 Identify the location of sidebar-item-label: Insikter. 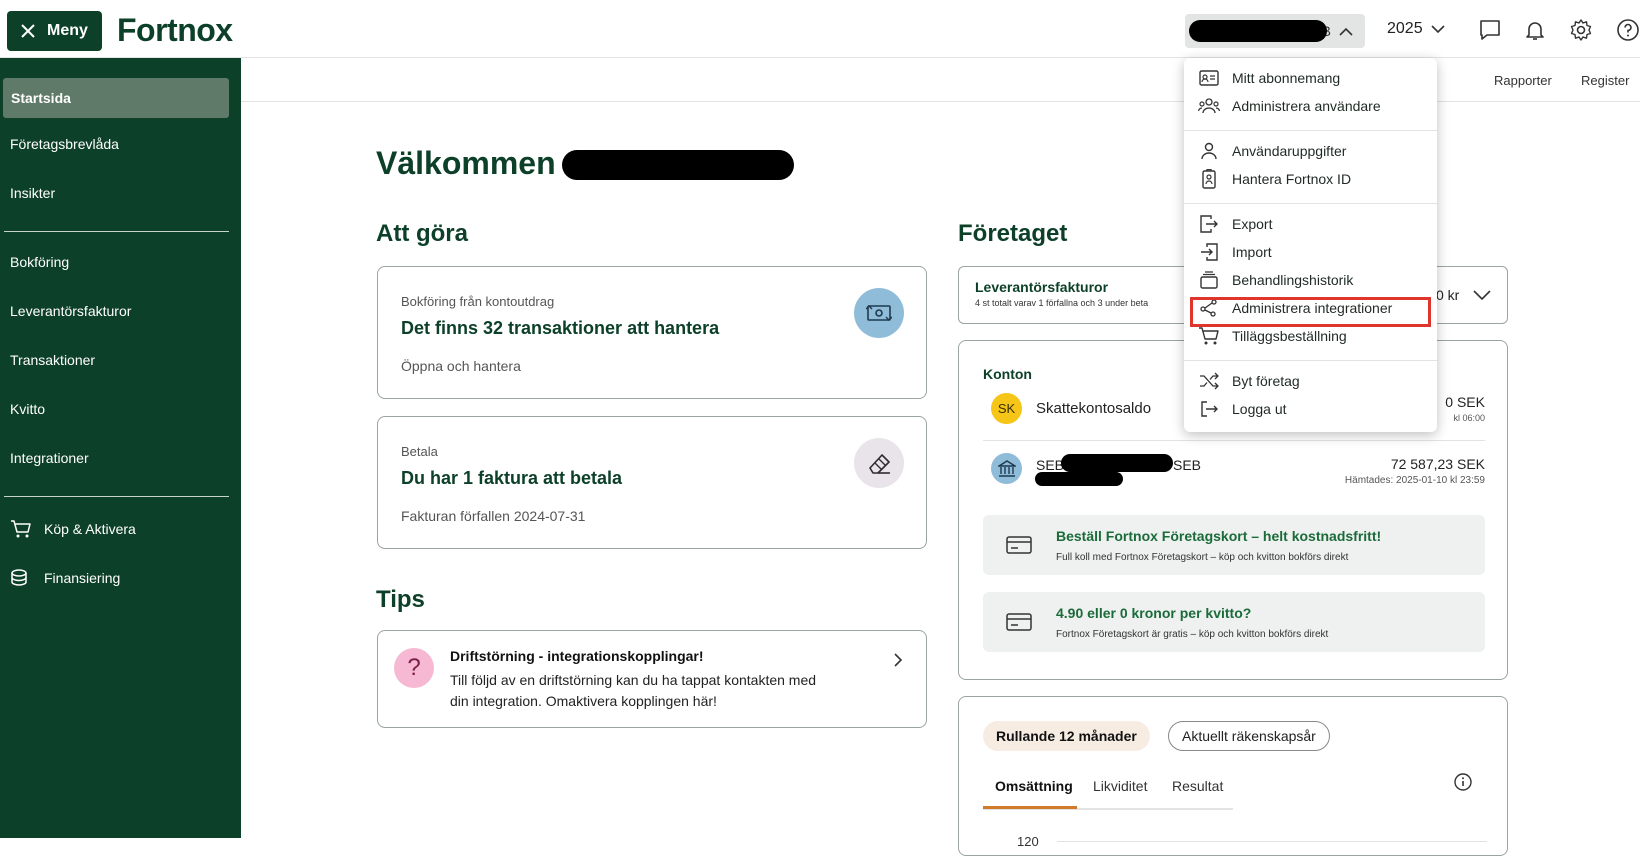
(33, 193).